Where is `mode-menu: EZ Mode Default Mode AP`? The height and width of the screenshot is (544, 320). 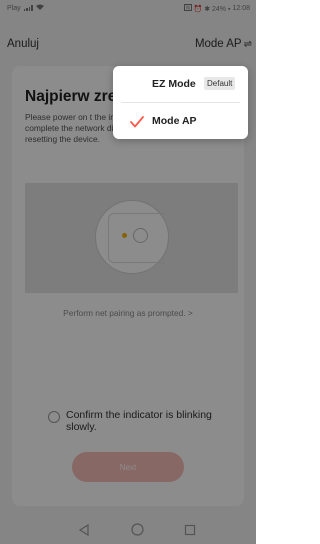 mode-menu: EZ Mode Default Mode AP is located at coordinates (180, 102).